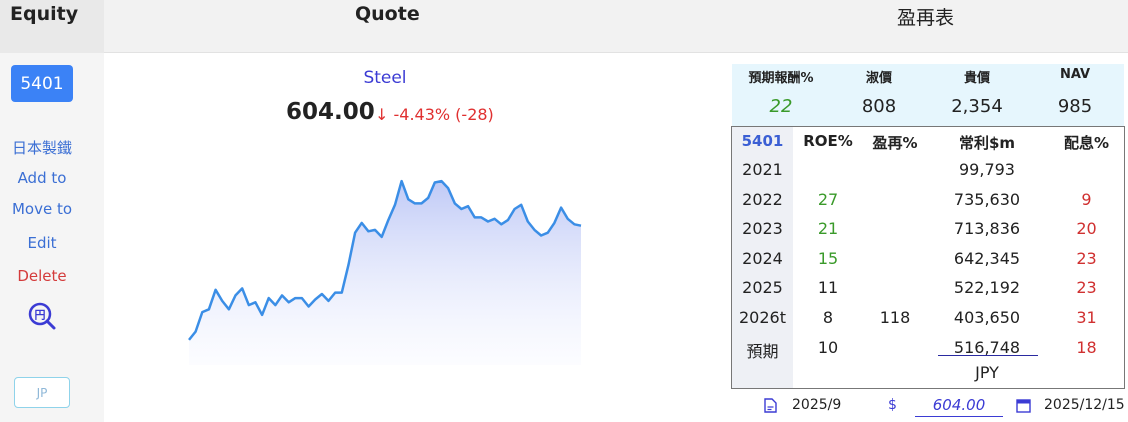 This screenshot has height=422, width=1128. I want to click on valuation-stats: 預期報酬% 淑價 貴價 NAV 22 808 2,354 985, so click(928, 95).